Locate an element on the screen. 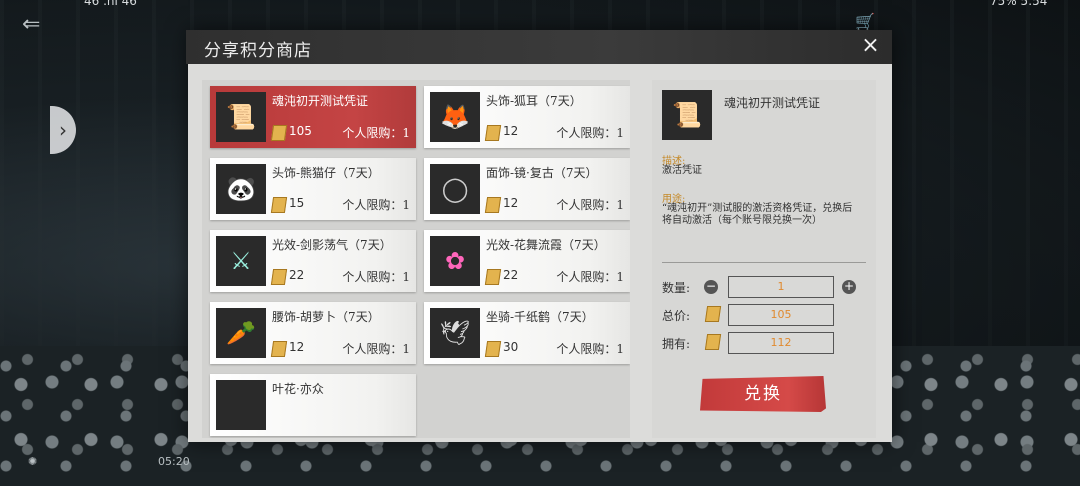  quantity-label: 数量: is located at coordinates (676, 288).